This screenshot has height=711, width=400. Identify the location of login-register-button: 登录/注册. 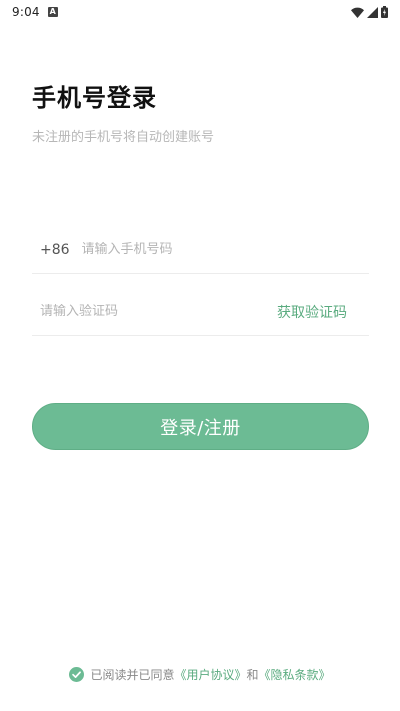
(200, 426).